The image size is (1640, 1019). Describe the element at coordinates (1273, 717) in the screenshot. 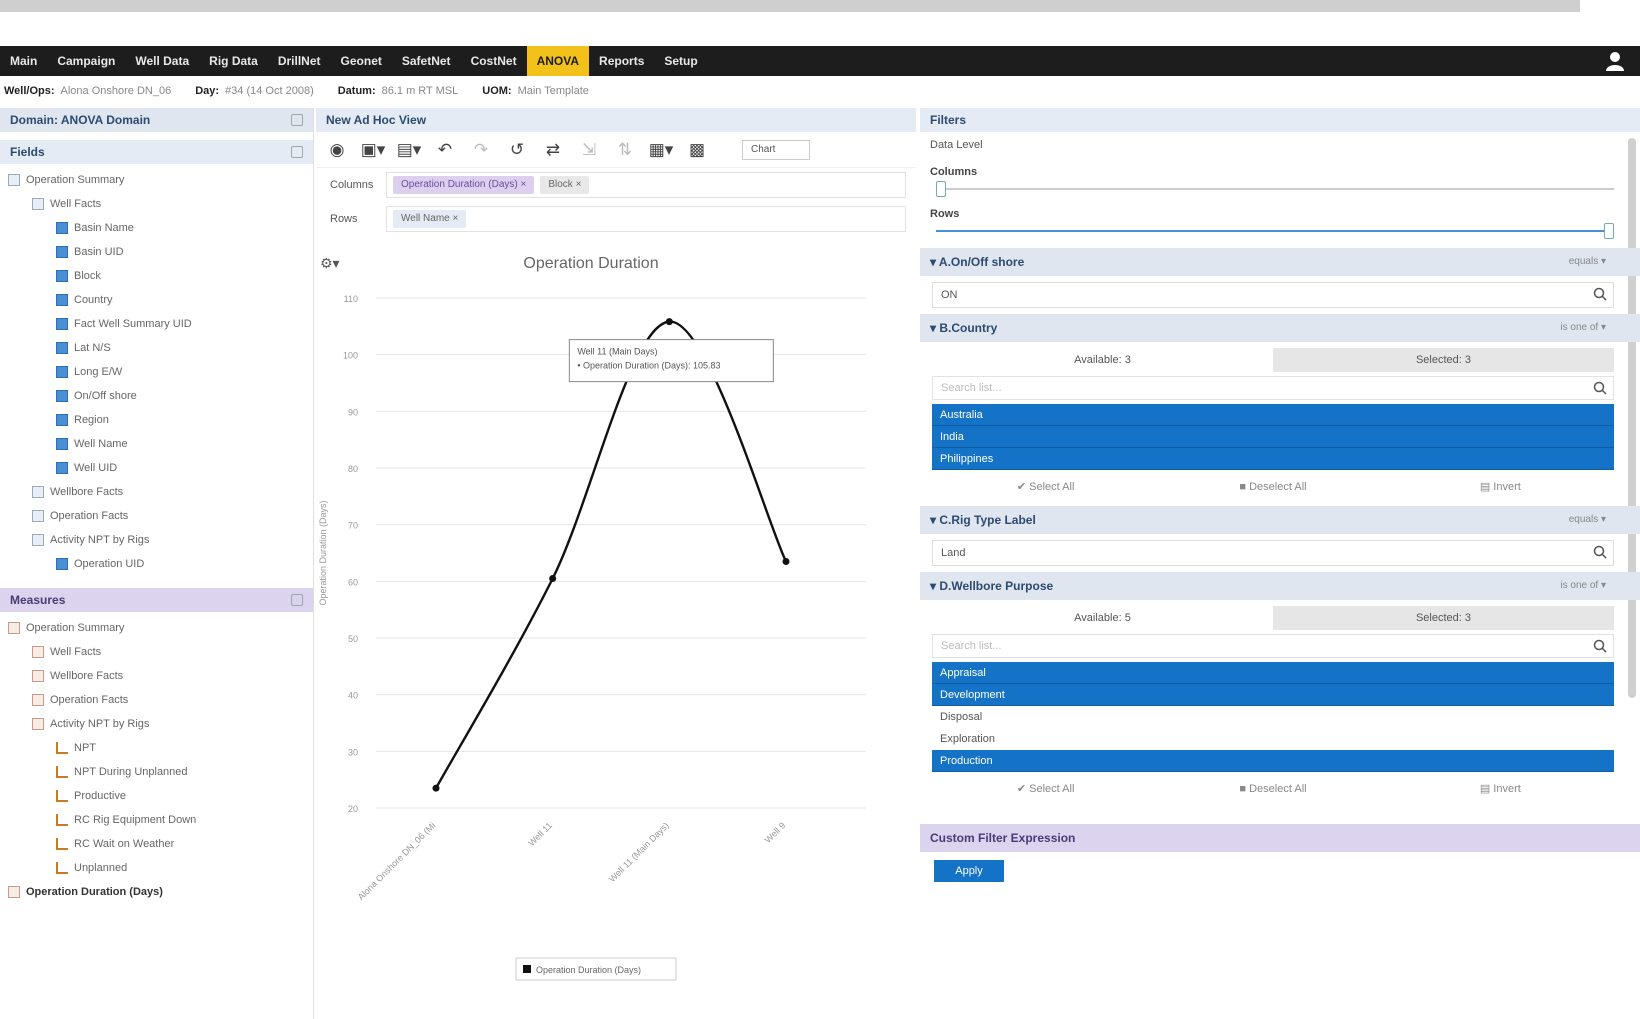

I see `list-item: Disposal` at that location.